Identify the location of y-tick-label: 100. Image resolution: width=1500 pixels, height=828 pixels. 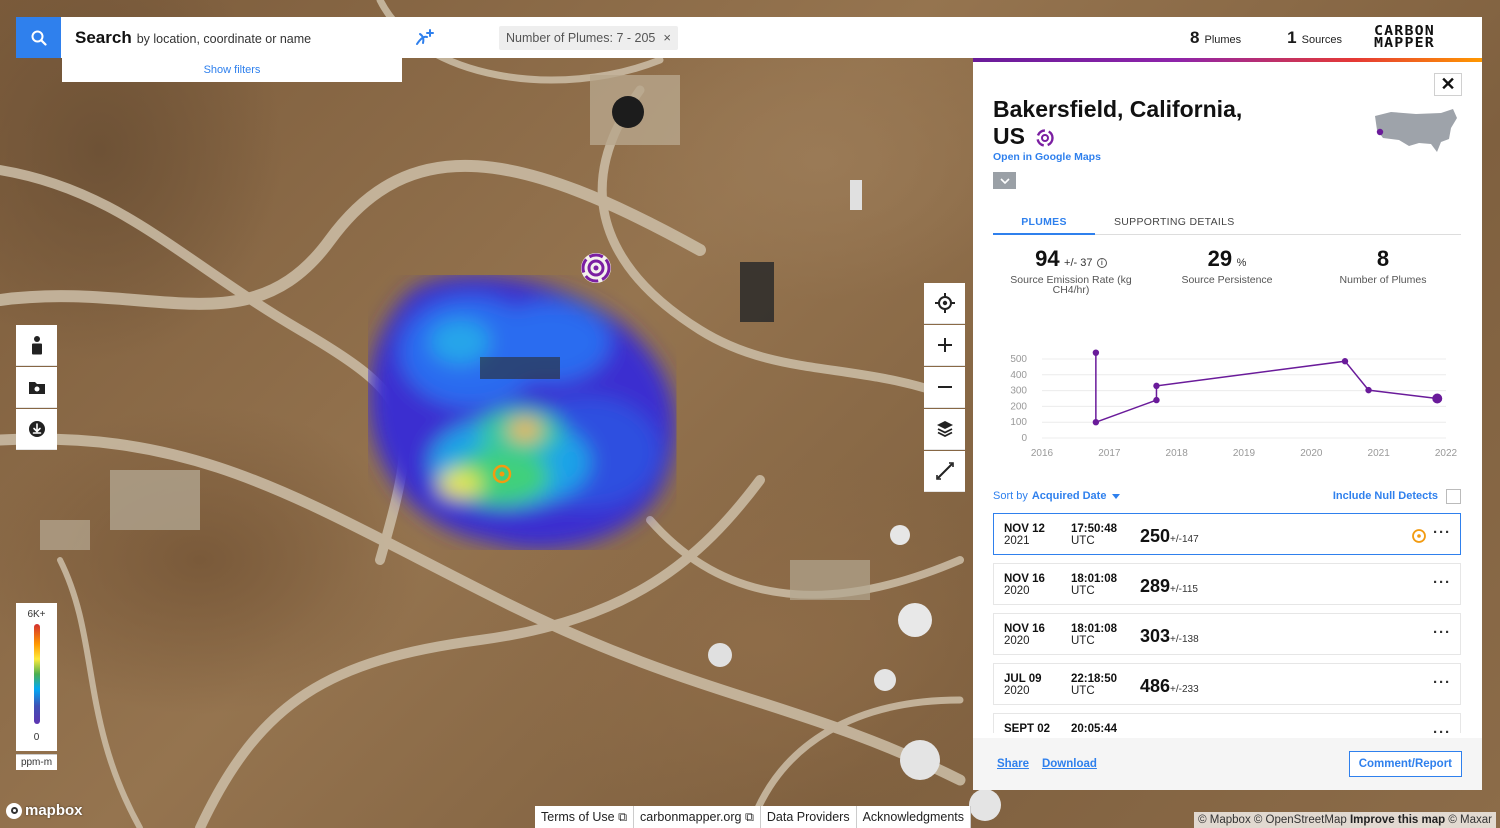
(1018, 422).